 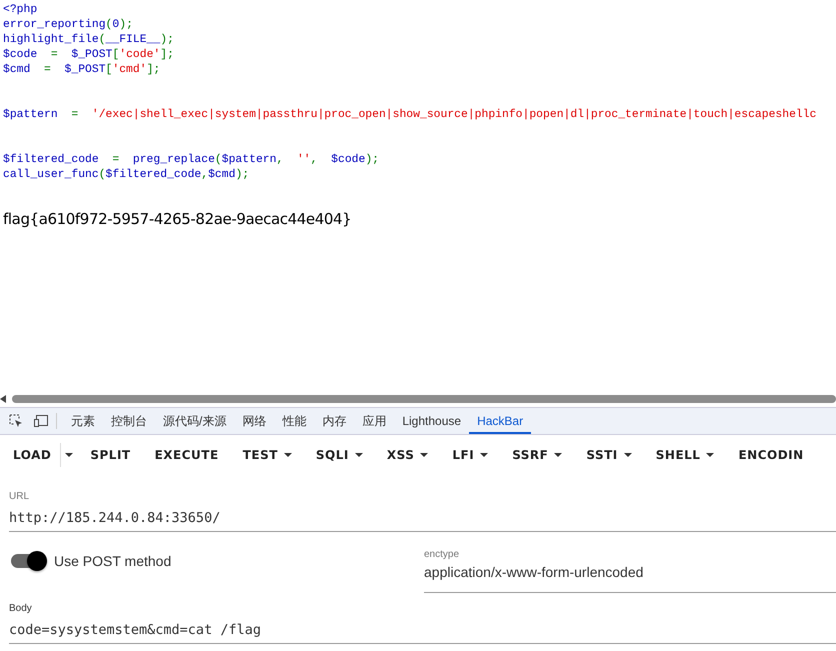 What do you see at coordinates (534, 572) in the screenshot?
I see `field-value: application/x-www-form-urlencoded` at bounding box center [534, 572].